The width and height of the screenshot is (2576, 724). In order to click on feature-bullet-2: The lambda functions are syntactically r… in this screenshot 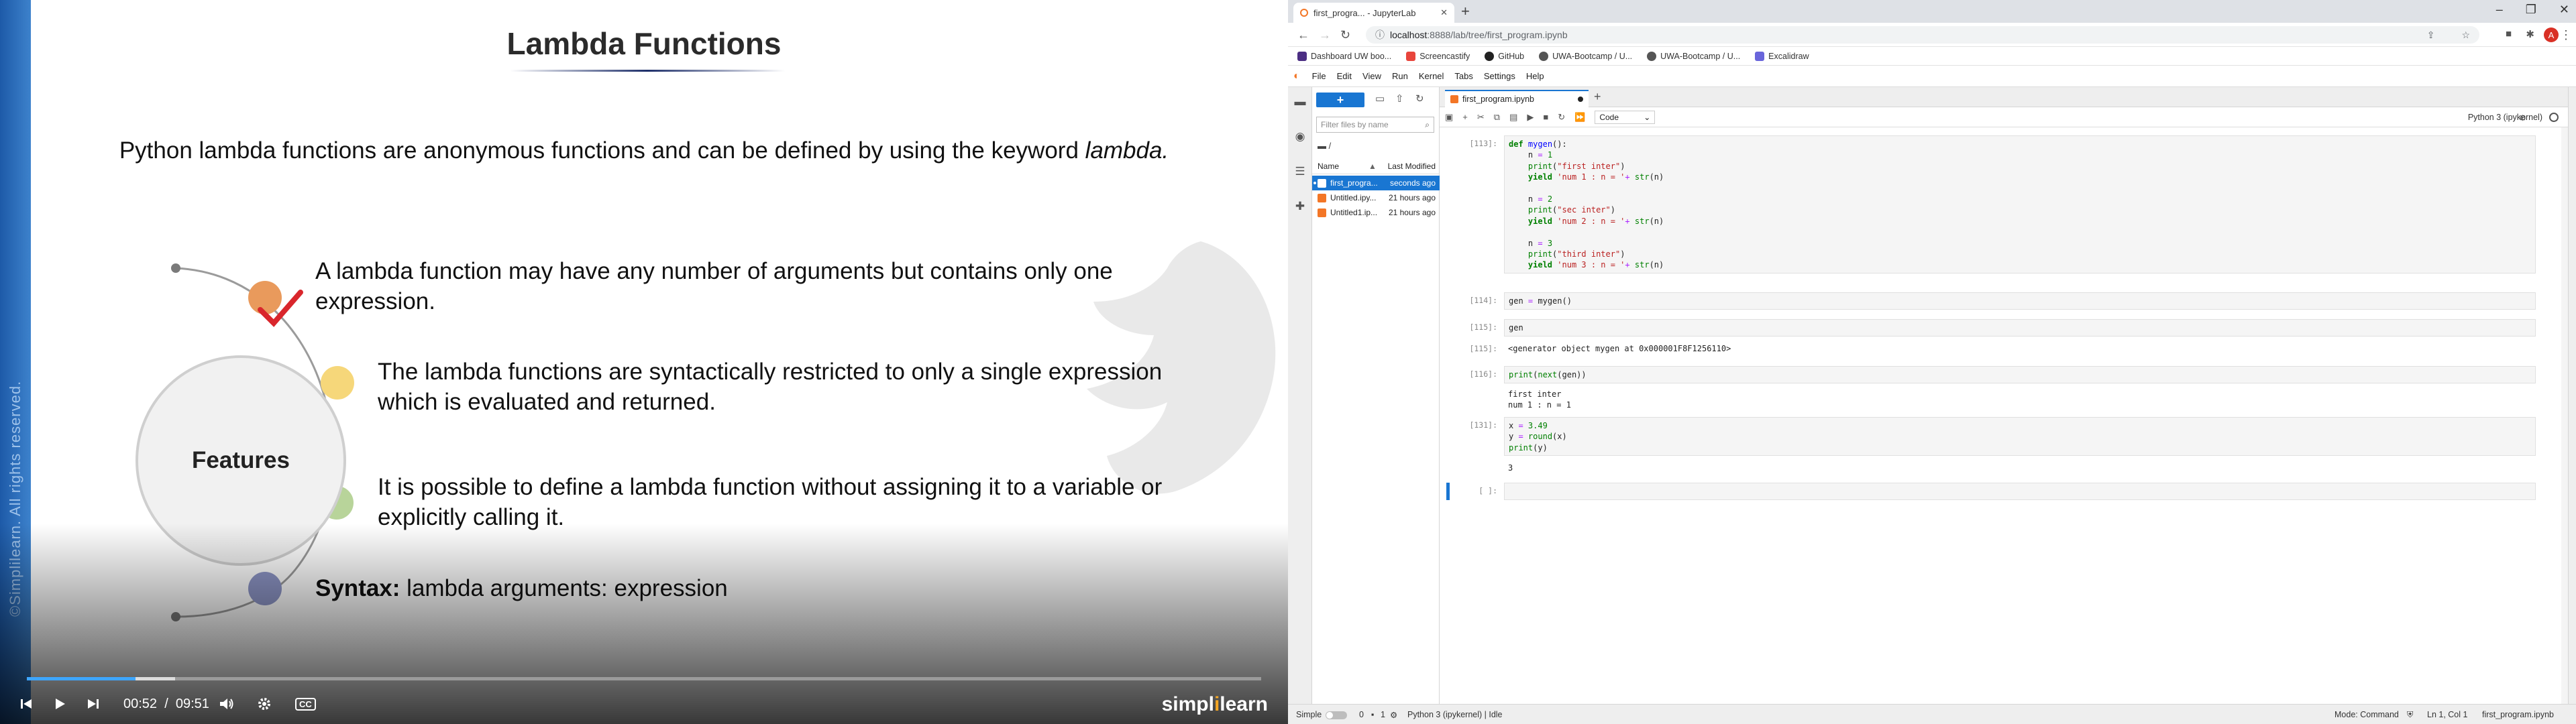, I will do `click(770, 387)`.